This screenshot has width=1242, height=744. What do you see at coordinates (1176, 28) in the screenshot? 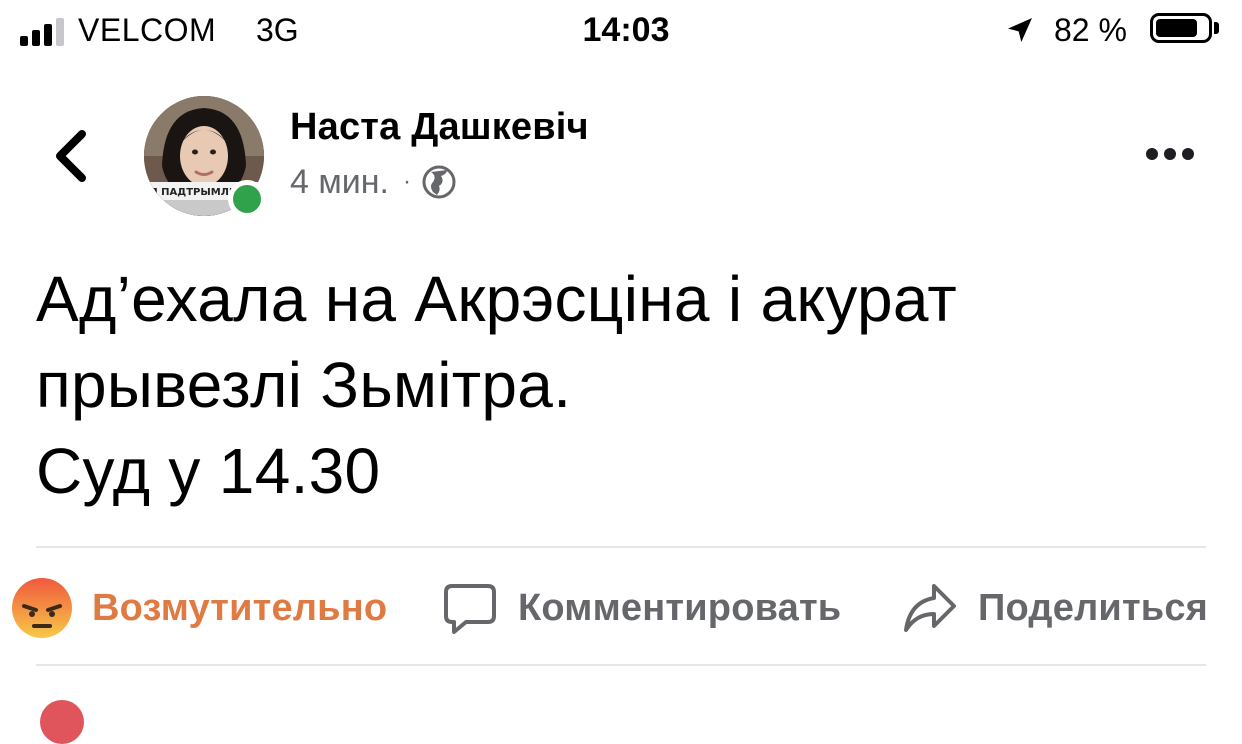
I see `battery-level` at bounding box center [1176, 28].